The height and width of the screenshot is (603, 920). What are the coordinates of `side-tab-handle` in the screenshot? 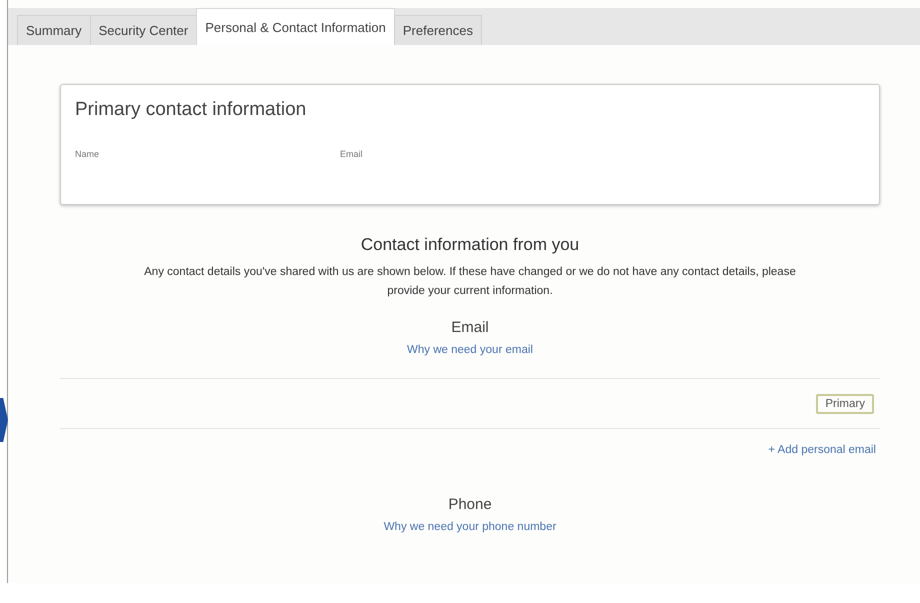 It's located at (4, 420).